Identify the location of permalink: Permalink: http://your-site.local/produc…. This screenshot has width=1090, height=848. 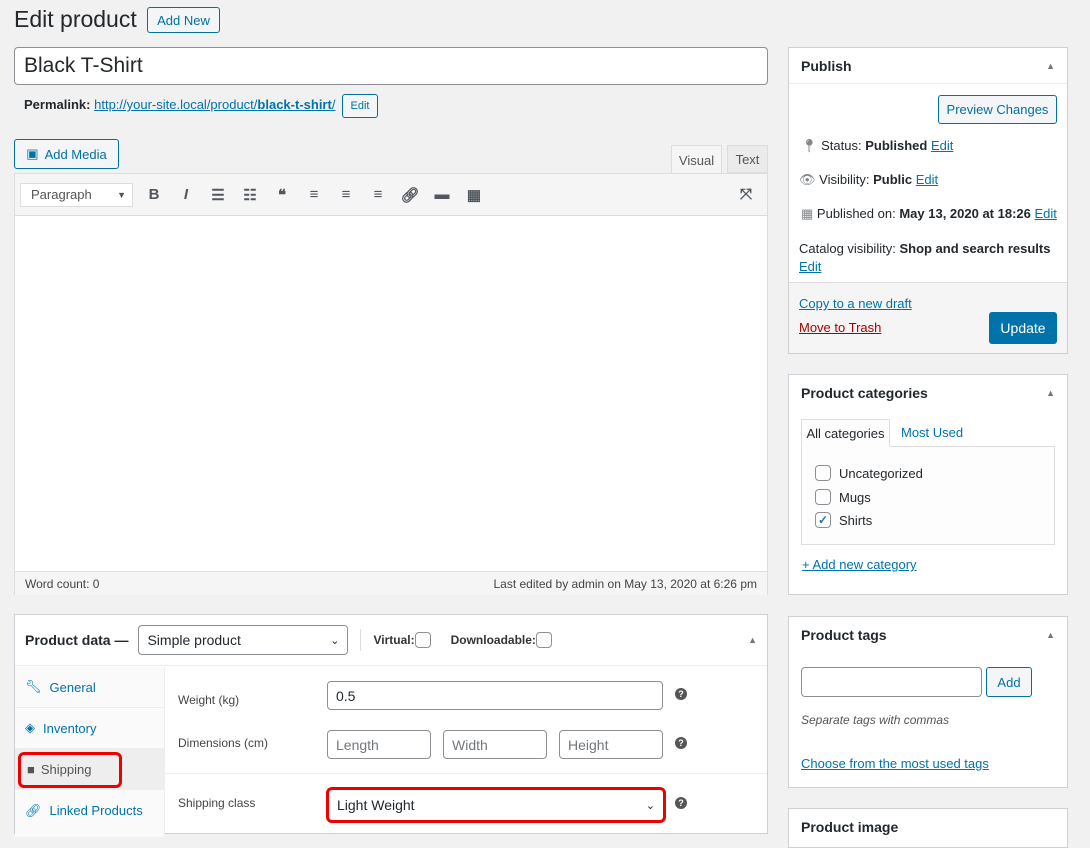
(179, 104).